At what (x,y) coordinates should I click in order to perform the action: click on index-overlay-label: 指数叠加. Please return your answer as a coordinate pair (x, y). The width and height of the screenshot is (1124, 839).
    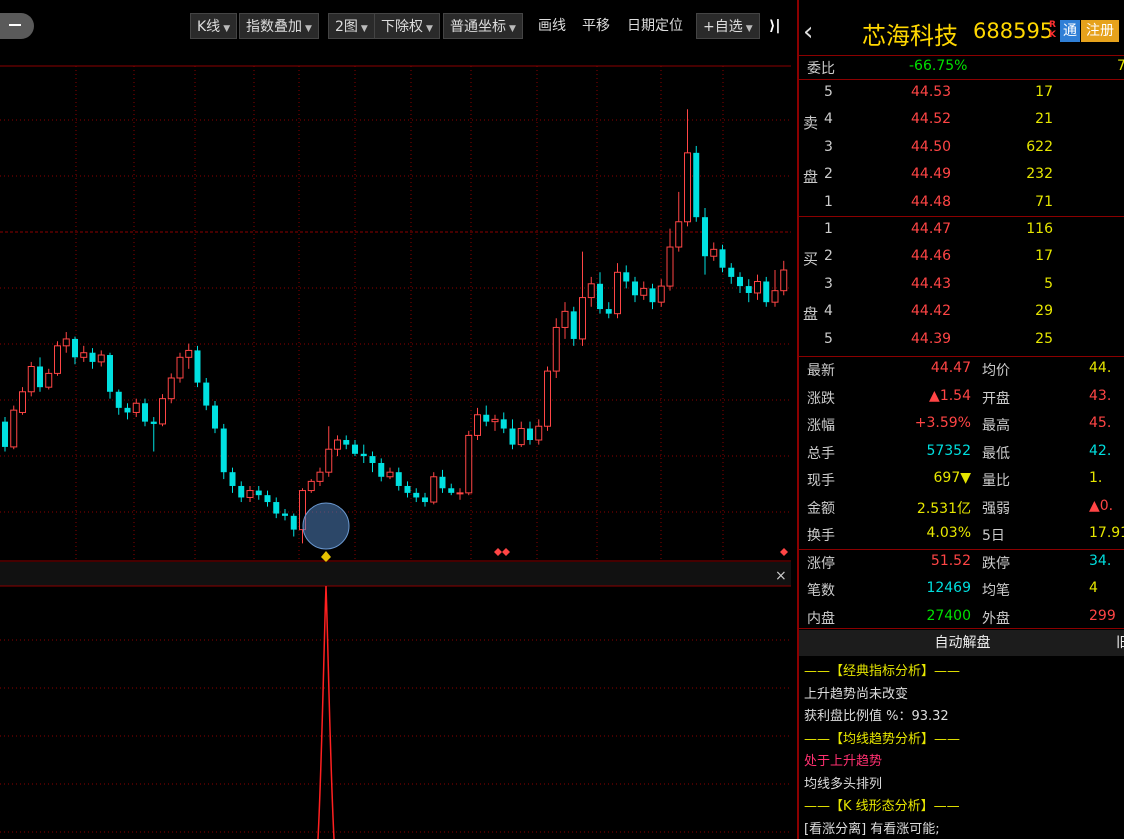
    Looking at the image, I should click on (274, 27).